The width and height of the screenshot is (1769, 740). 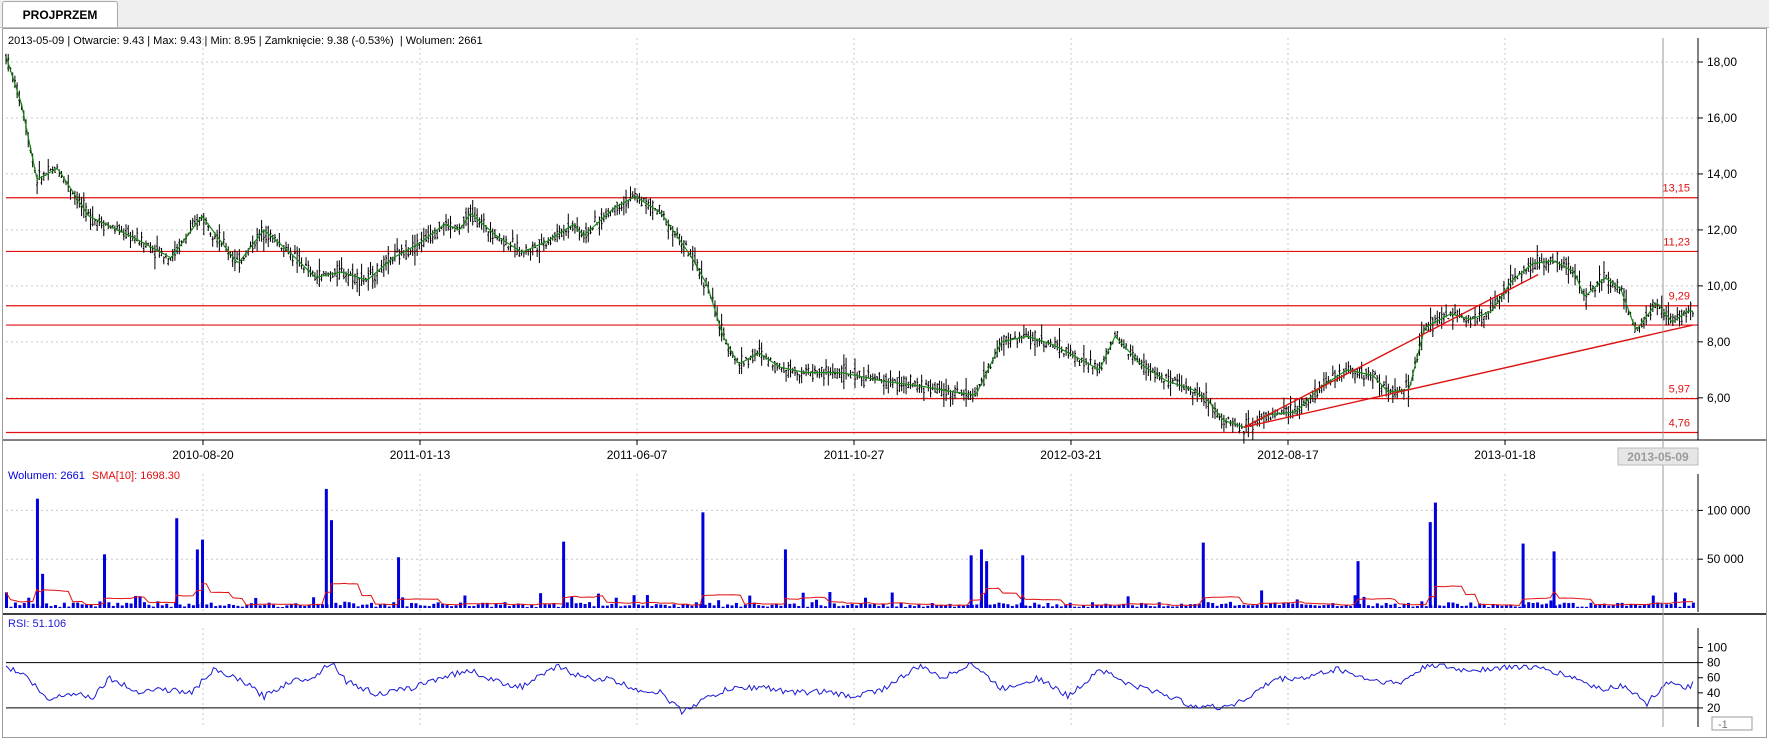 What do you see at coordinates (1719, 398) in the screenshot?
I see `y-tick-label: 6,00` at bounding box center [1719, 398].